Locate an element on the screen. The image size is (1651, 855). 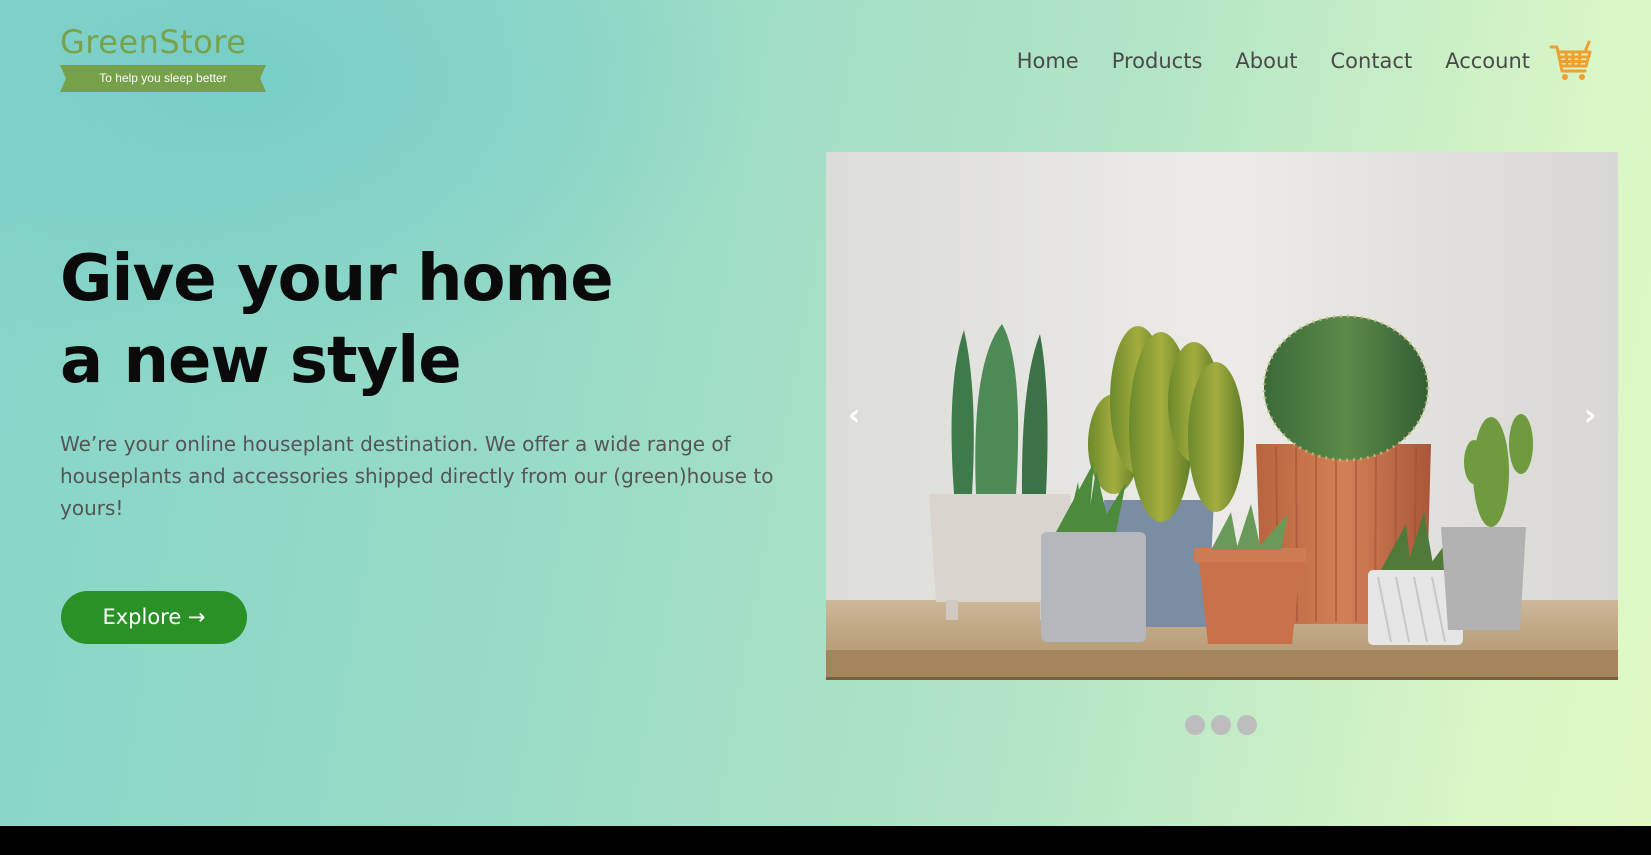
brand-name: GreenStore is located at coordinates (153, 42).